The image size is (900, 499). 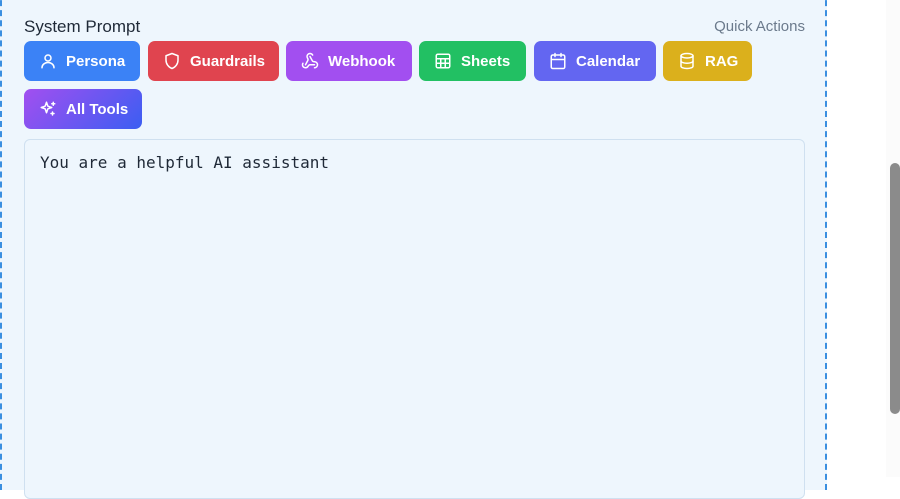 I want to click on shield-icon, so click(x=172, y=61).